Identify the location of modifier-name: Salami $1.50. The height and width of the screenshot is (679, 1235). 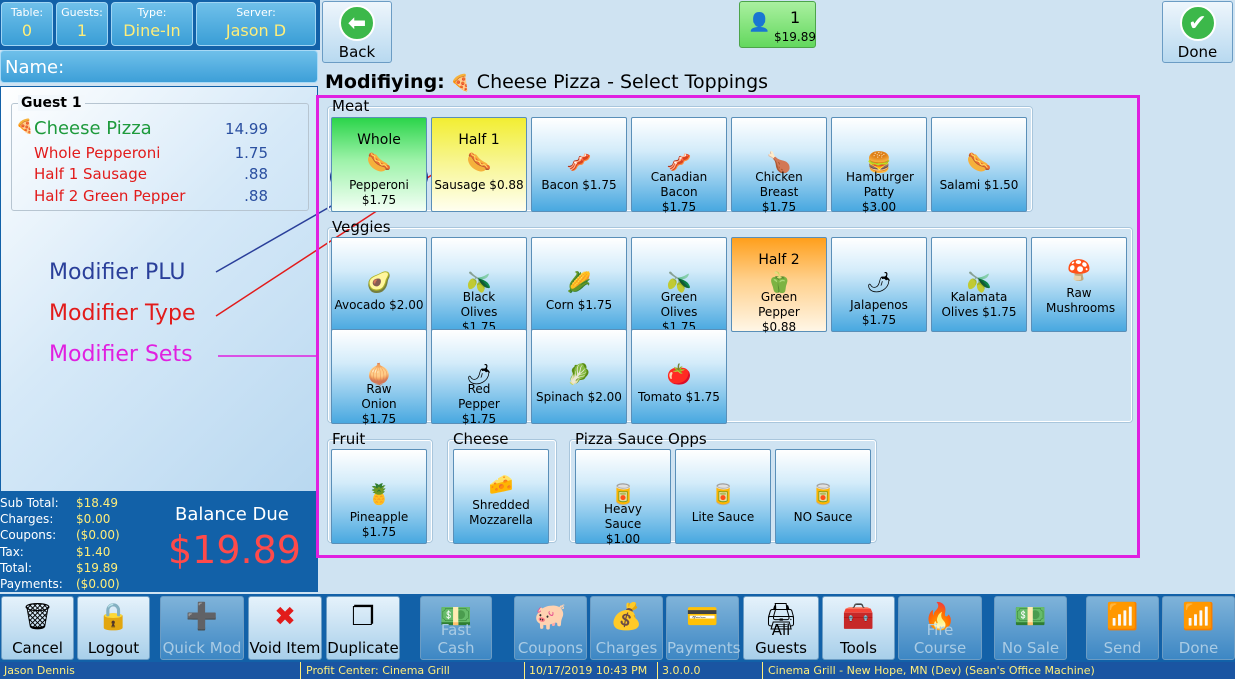
(979, 185).